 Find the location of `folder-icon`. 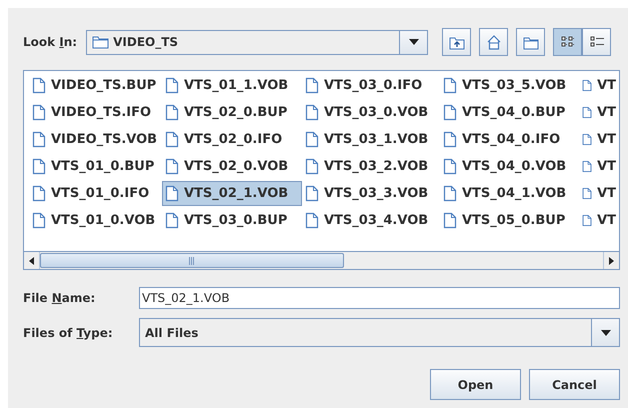

folder-icon is located at coordinates (101, 42).